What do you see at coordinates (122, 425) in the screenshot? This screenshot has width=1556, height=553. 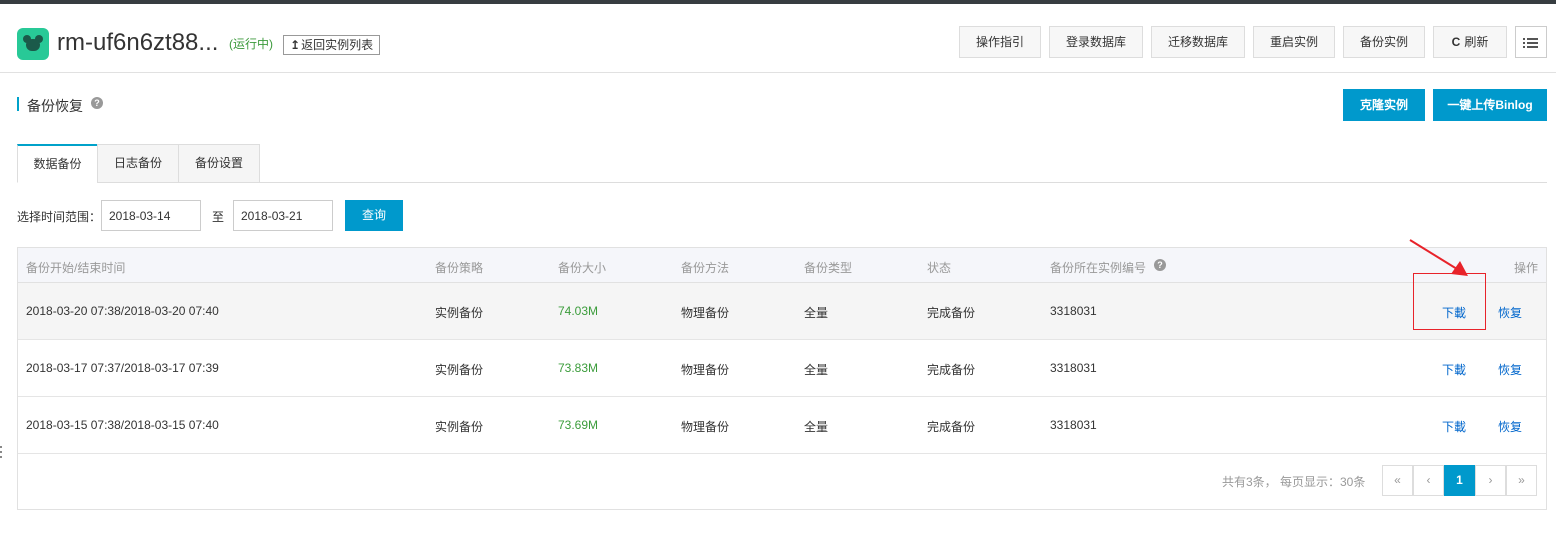 I see `cell-time: 2018-03-15 07:38/2018-03-15 07:40` at bounding box center [122, 425].